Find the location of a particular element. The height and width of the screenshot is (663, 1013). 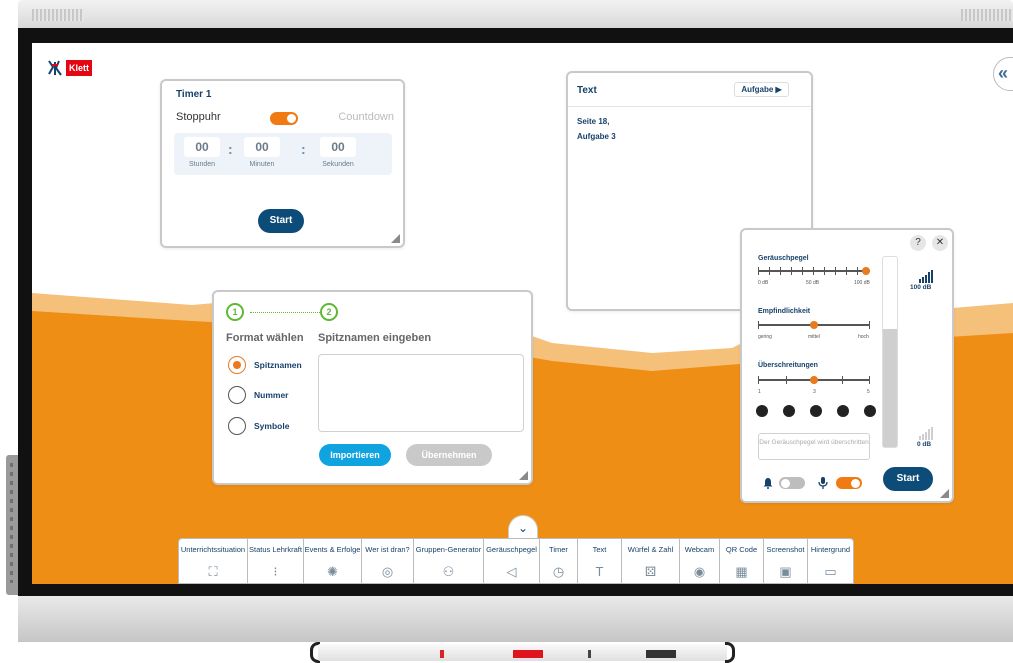

speaker-grille-right is located at coordinates (987, 15).